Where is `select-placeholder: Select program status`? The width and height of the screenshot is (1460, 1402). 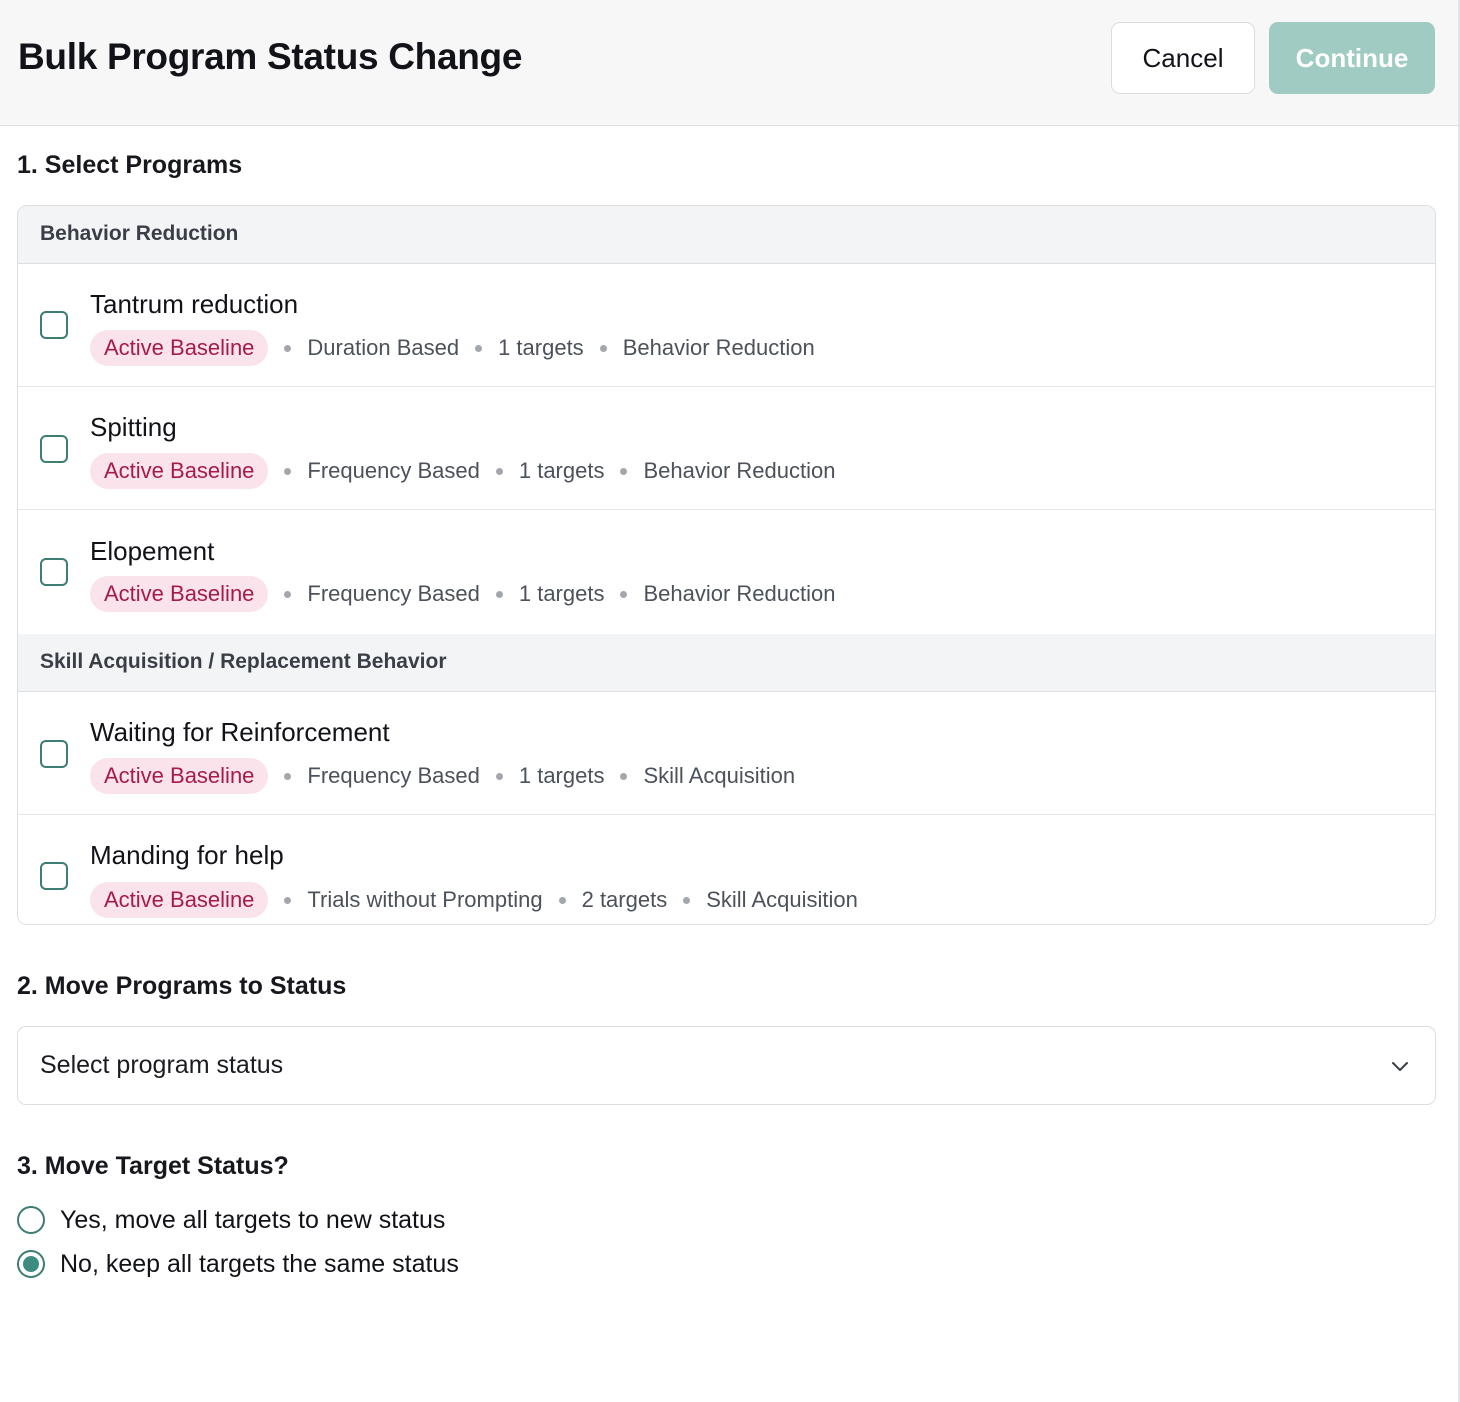 select-placeholder: Select program status is located at coordinates (162, 1065).